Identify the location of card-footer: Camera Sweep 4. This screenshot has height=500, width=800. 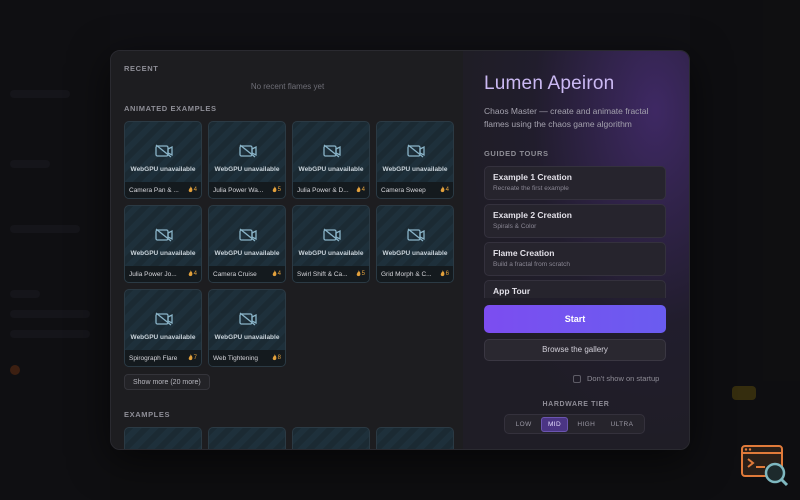
(415, 190).